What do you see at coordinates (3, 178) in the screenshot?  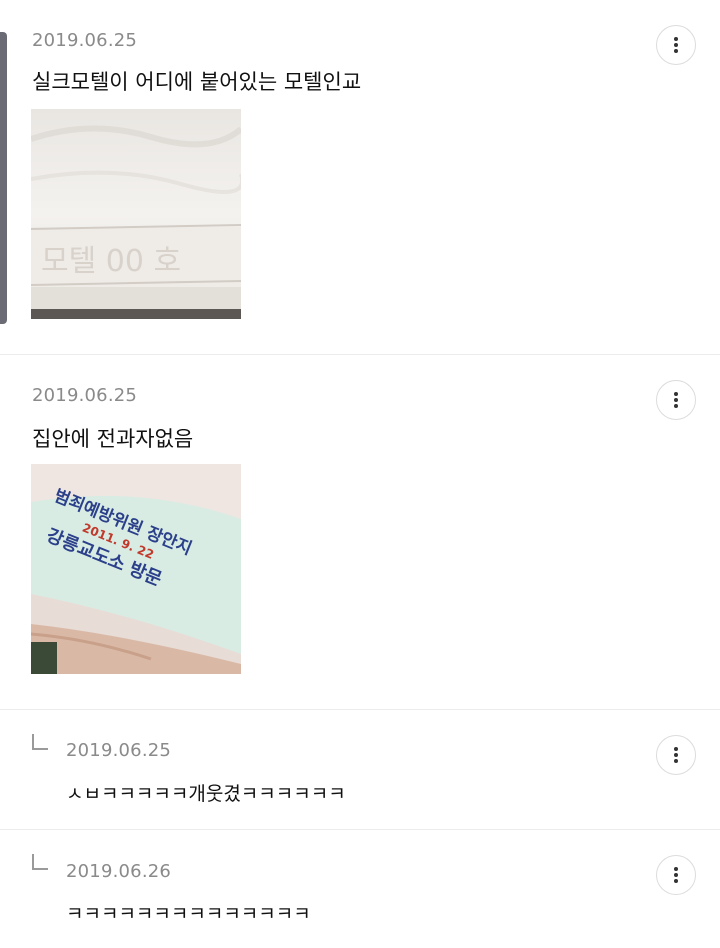 I see `scroll-indicator` at bounding box center [3, 178].